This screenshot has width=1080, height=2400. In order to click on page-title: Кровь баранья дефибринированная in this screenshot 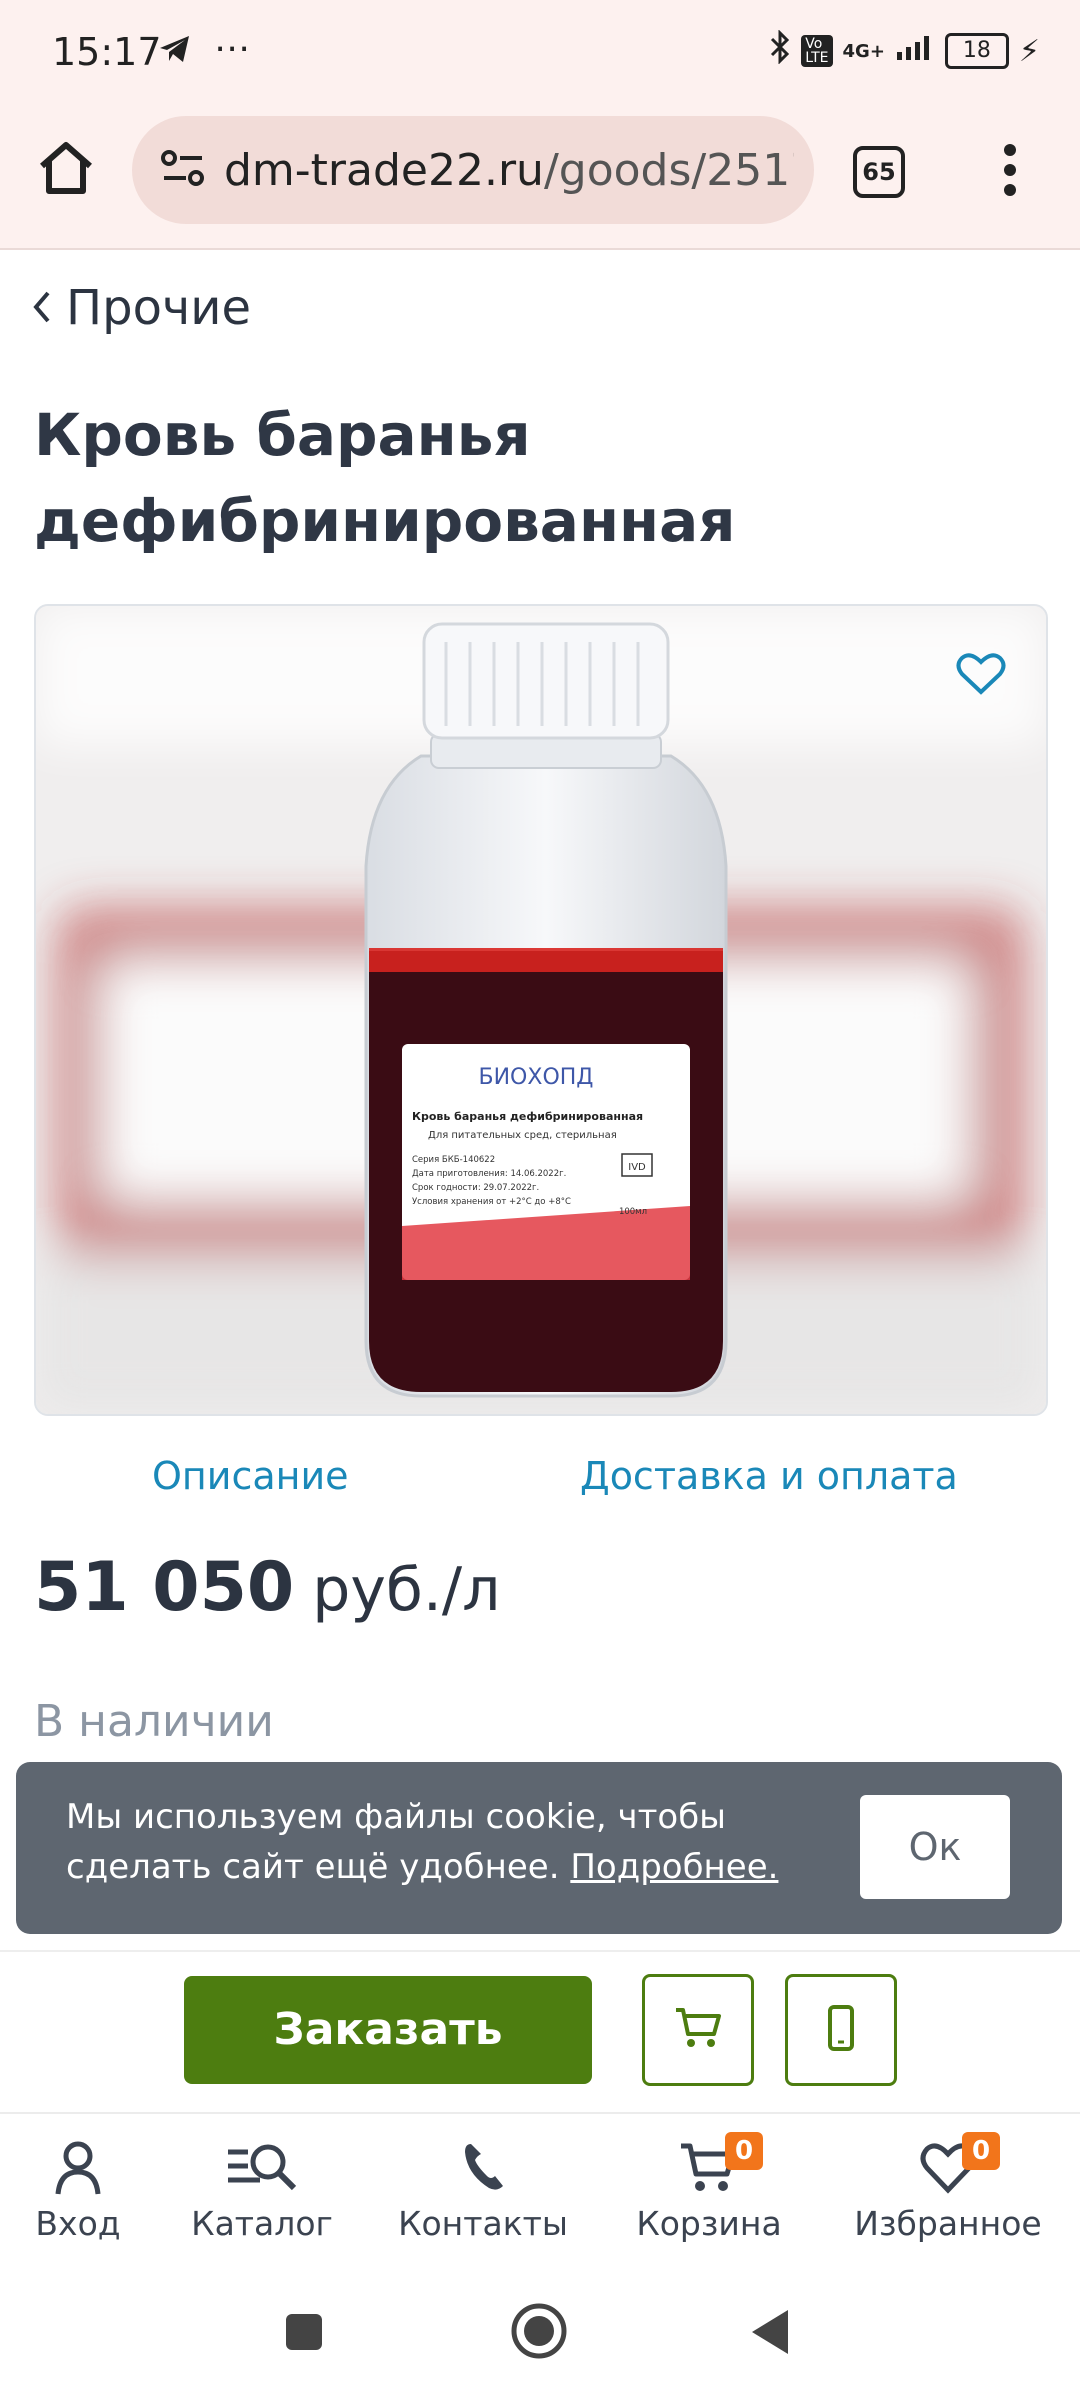, I will do `click(385, 478)`.